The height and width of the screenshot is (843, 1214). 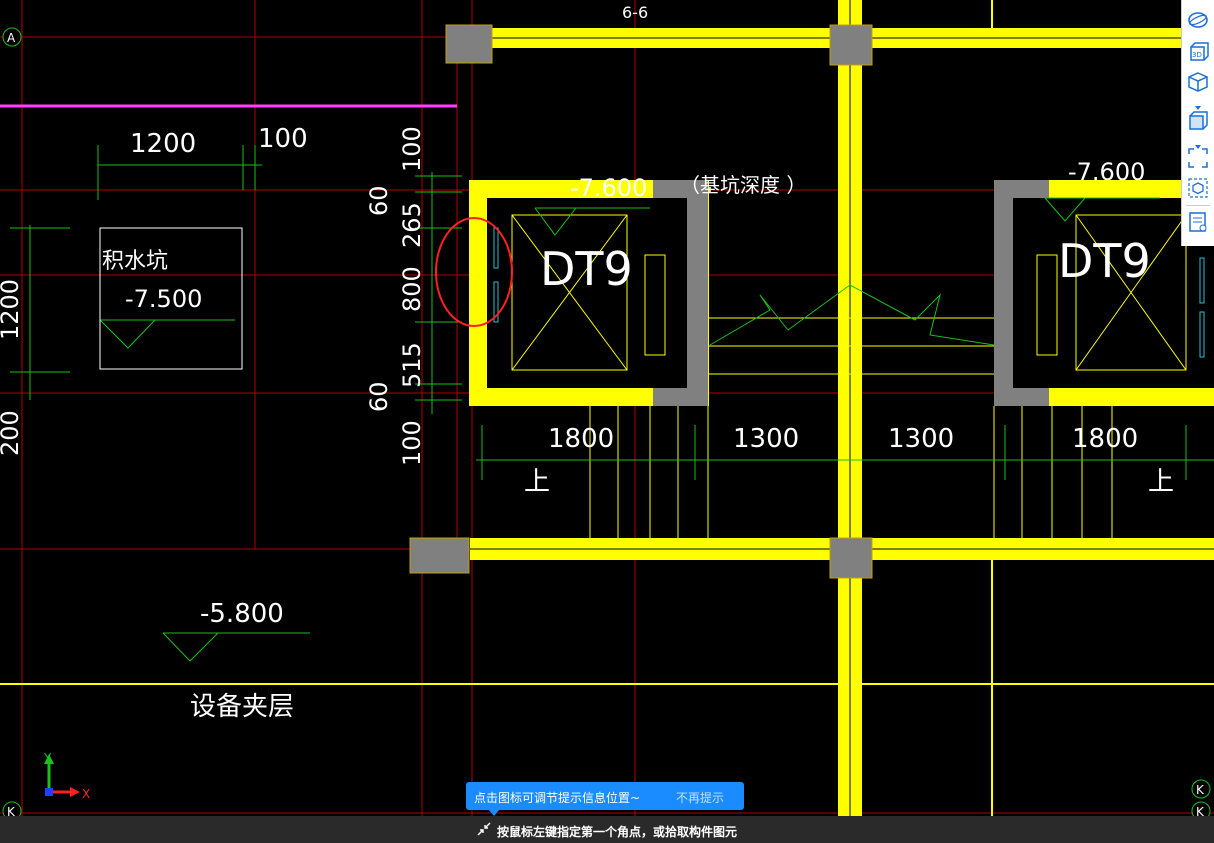 What do you see at coordinates (412, 443) in the screenshot?
I see `dim-vertical-100b: 100` at bounding box center [412, 443].